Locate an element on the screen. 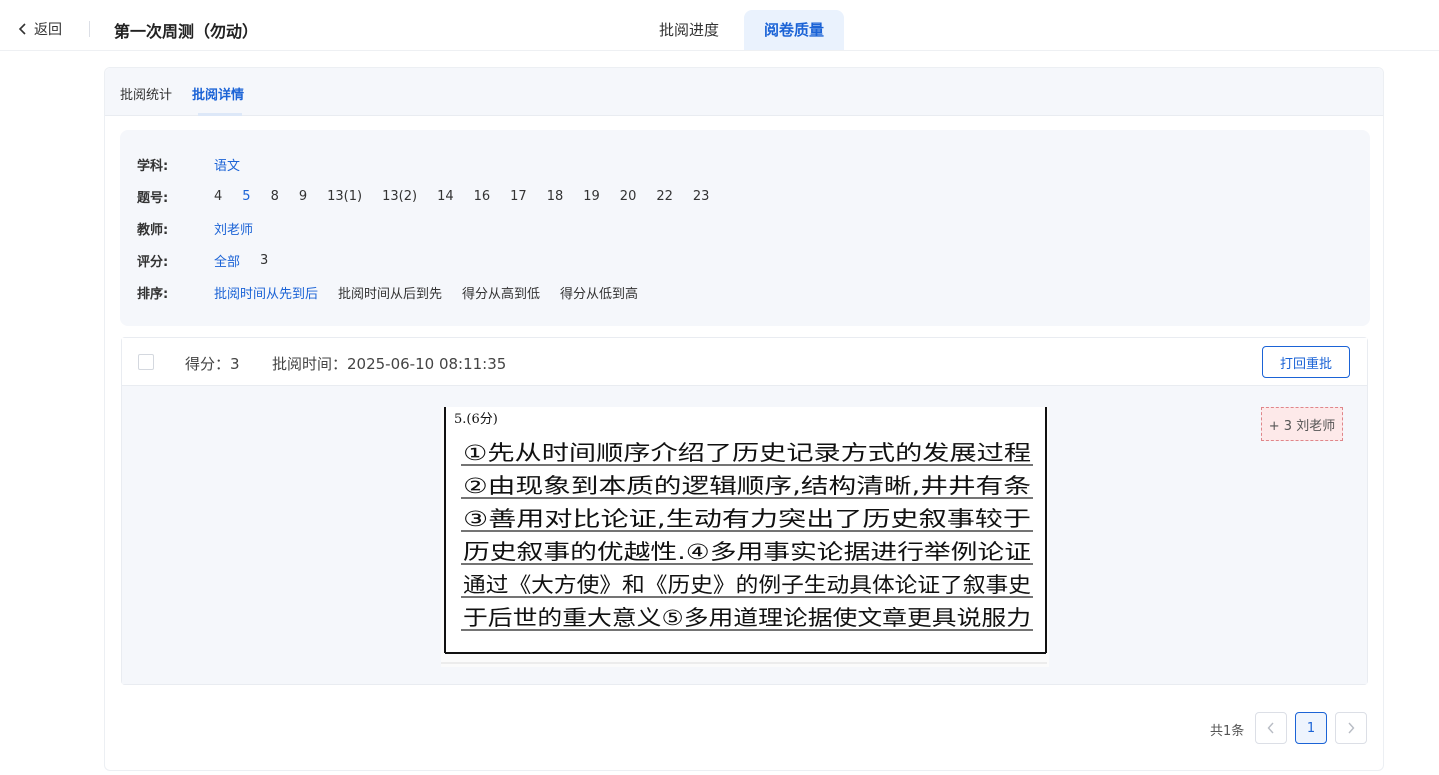 Image resolution: width=1439 pixels, height=775 pixels. filter-option: 全部 is located at coordinates (227, 260).